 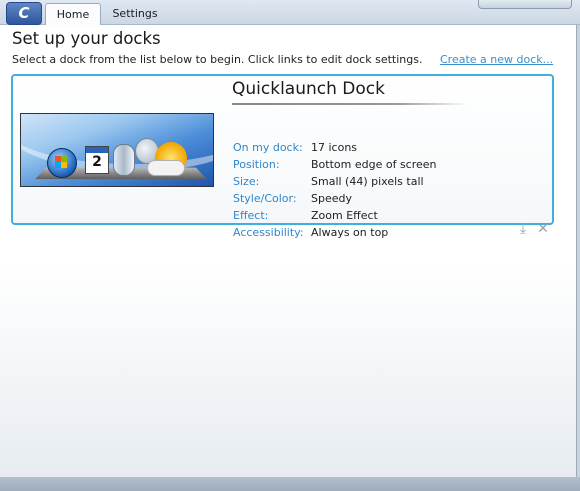 What do you see at coordinates (135, 13) in the screenshot?
I see `tab-settings: Settings` at bounding box center [135, 13].